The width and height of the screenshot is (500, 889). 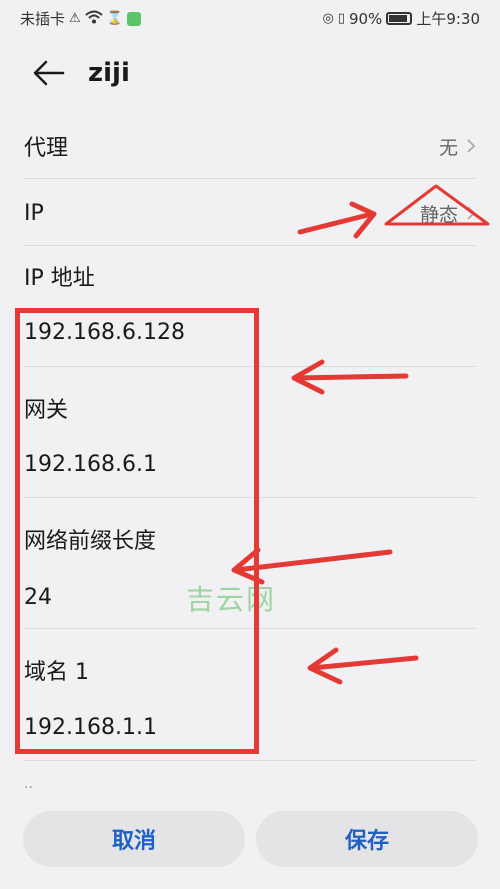 I want to click on hourglass-icon: ⌛, so click(x=114, y=18).